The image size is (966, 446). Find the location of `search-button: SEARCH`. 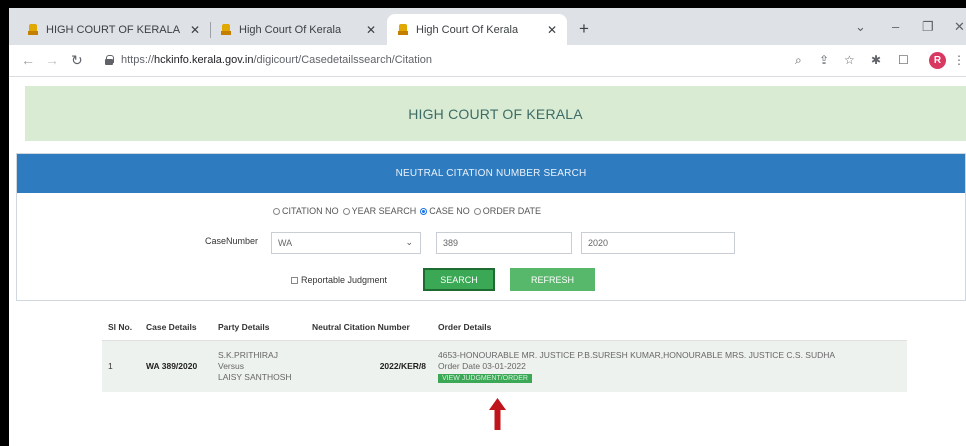

search-button: SEARCH is located at coordinates (459, 279).